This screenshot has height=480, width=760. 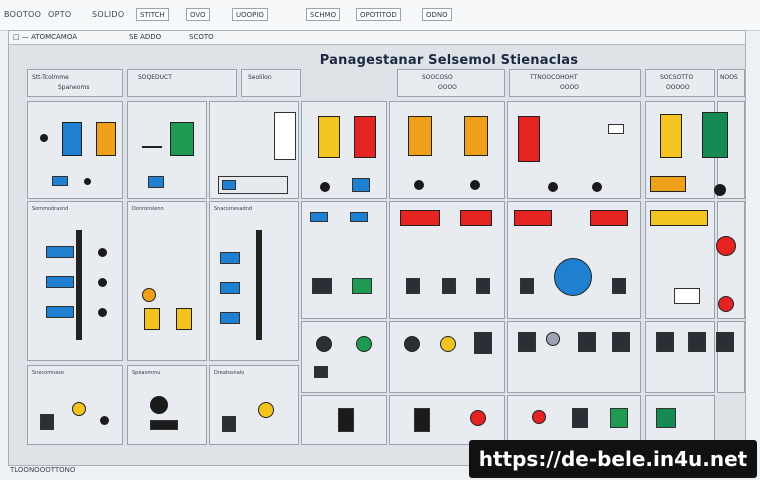 What do you see at coordinates (573, 277) in the screenshot?
I see `blue-dial` at bounding box center [573, 277].